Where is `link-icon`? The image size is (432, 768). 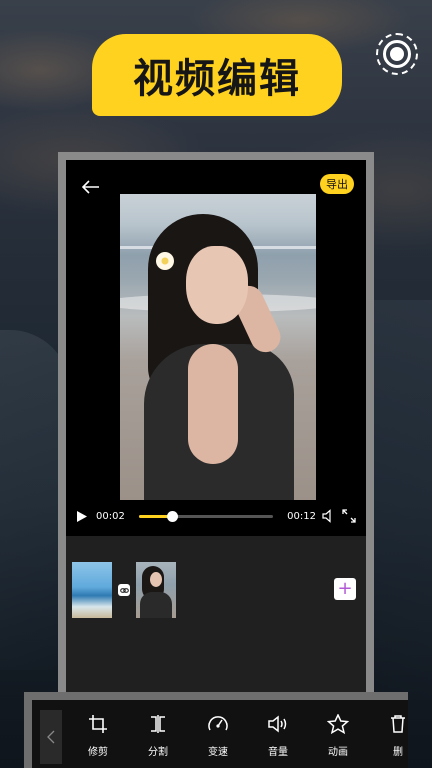 link-icon is located at coordinates (124, 590).